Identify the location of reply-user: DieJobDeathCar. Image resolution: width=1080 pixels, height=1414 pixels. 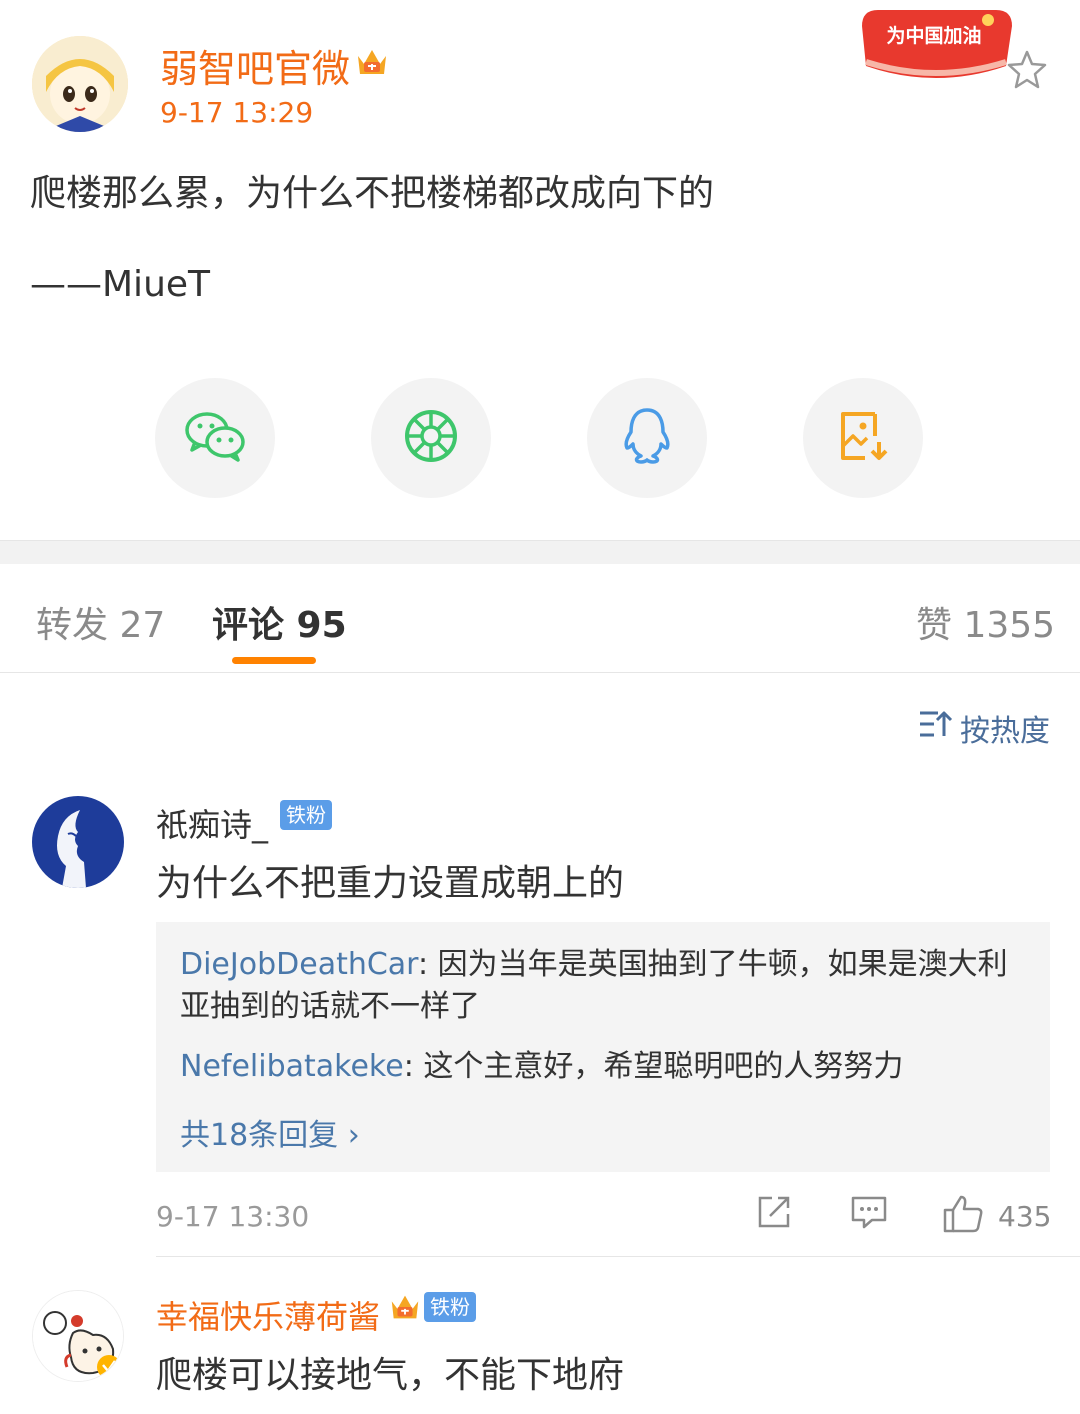
(299, 964).